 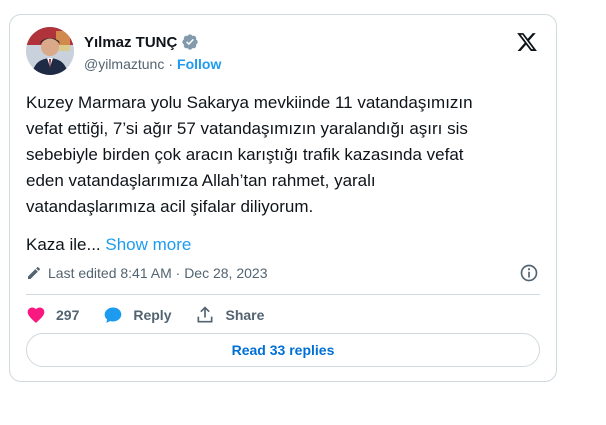 I want to click on tweet-truncated-row: Kaza ile... Show more, so click(x=108, y=245).